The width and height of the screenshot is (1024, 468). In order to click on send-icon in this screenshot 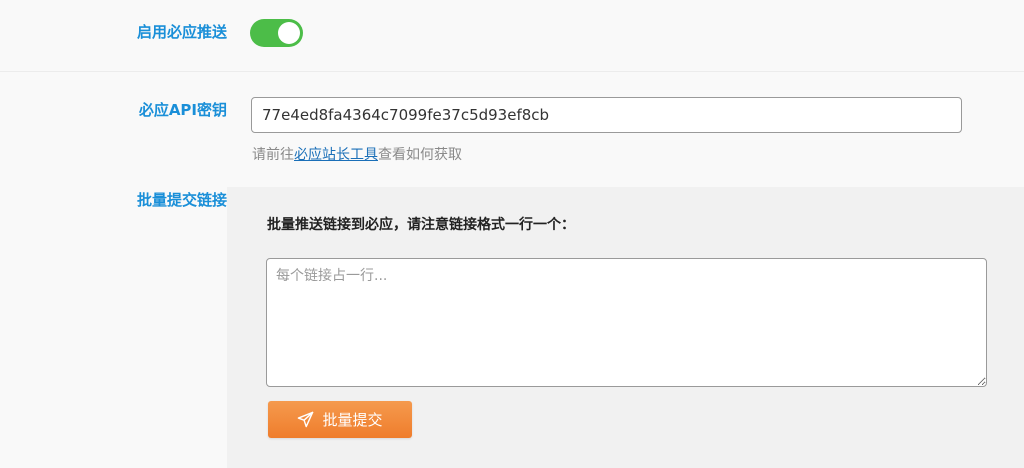, I will do `click(305, 419)`.